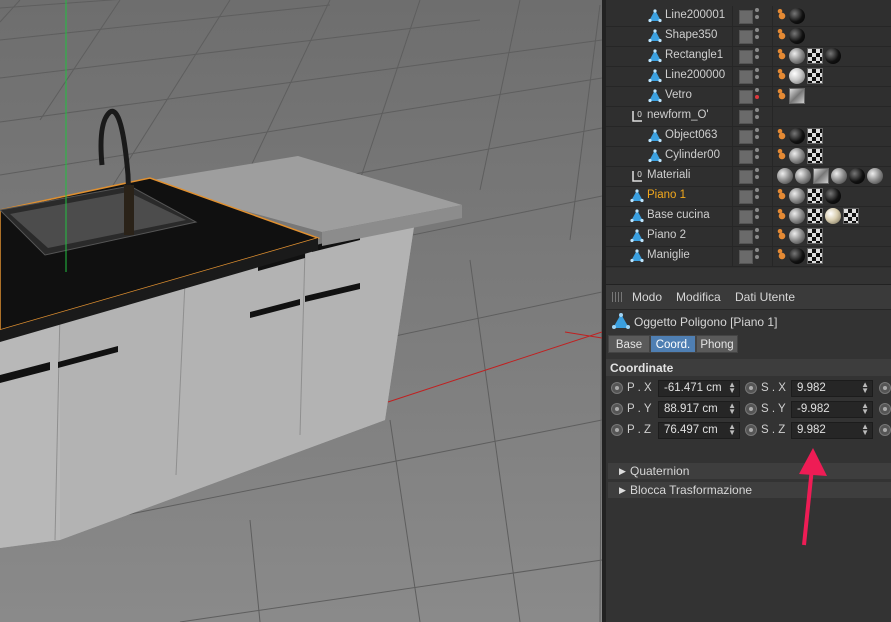  I want to click on object-name: Line200000, so click(695, 75).